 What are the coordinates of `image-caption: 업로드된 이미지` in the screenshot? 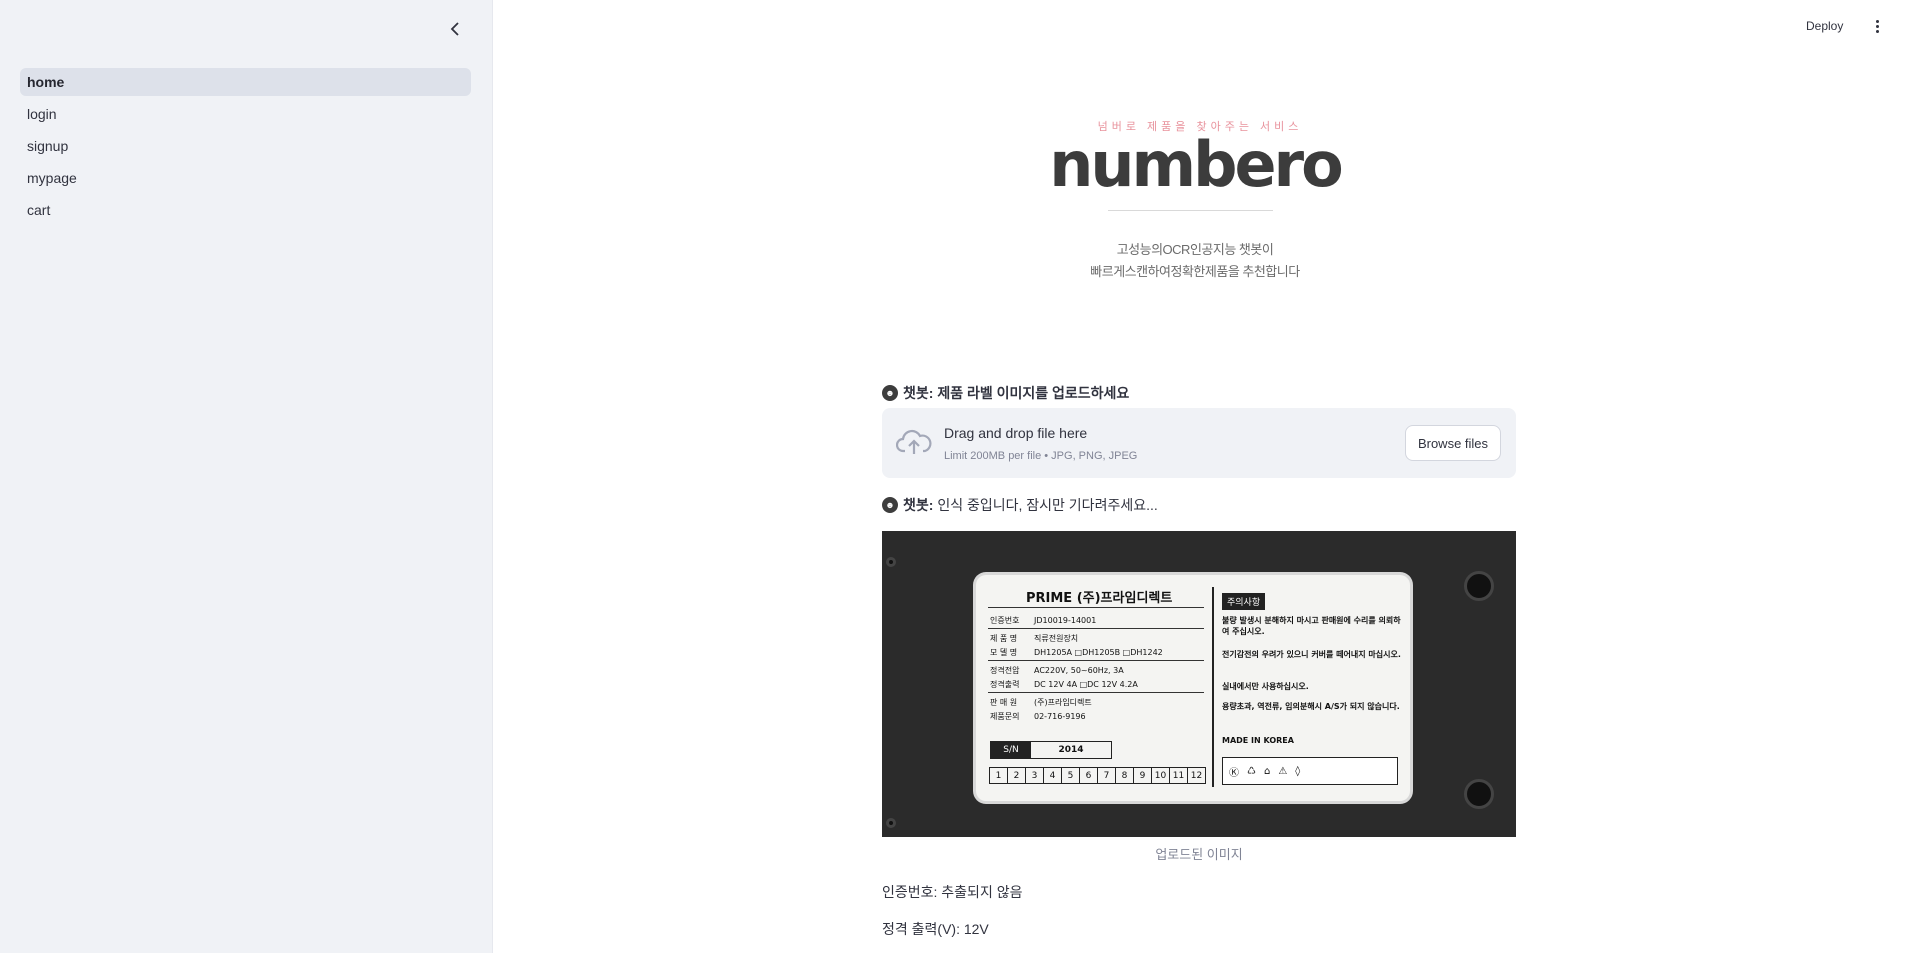 It's located at (1199, 854).